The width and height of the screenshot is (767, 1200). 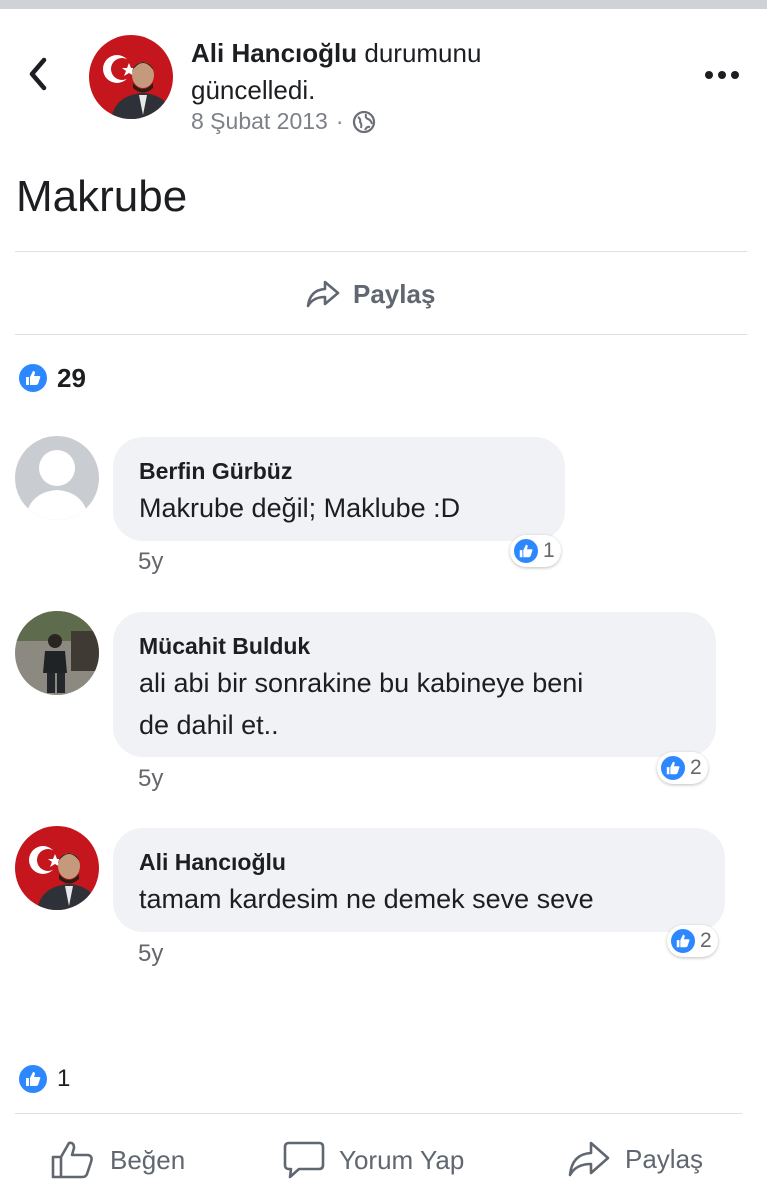 What do you see at coordinates (64, 1078) in the screenshot?
I see `footer-like-count: 1` at bounding box center [64, 1078].